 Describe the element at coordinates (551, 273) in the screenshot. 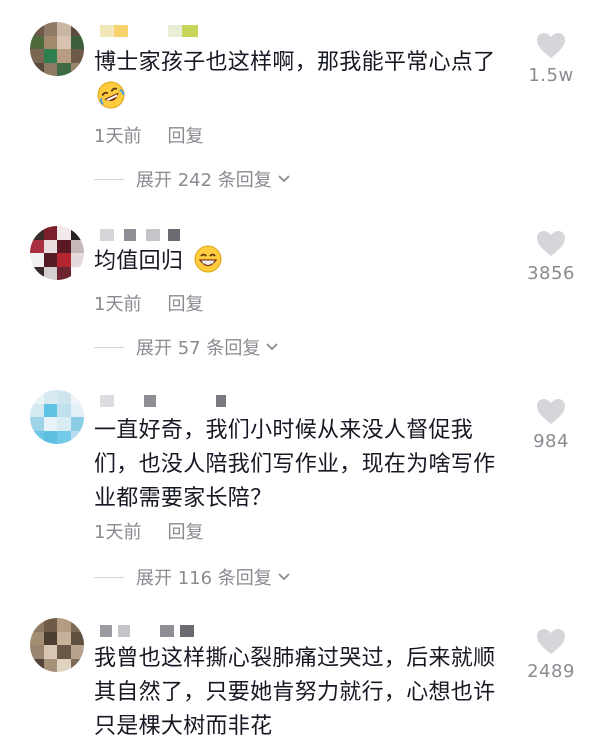

I see `like-count: 3856` at that location.